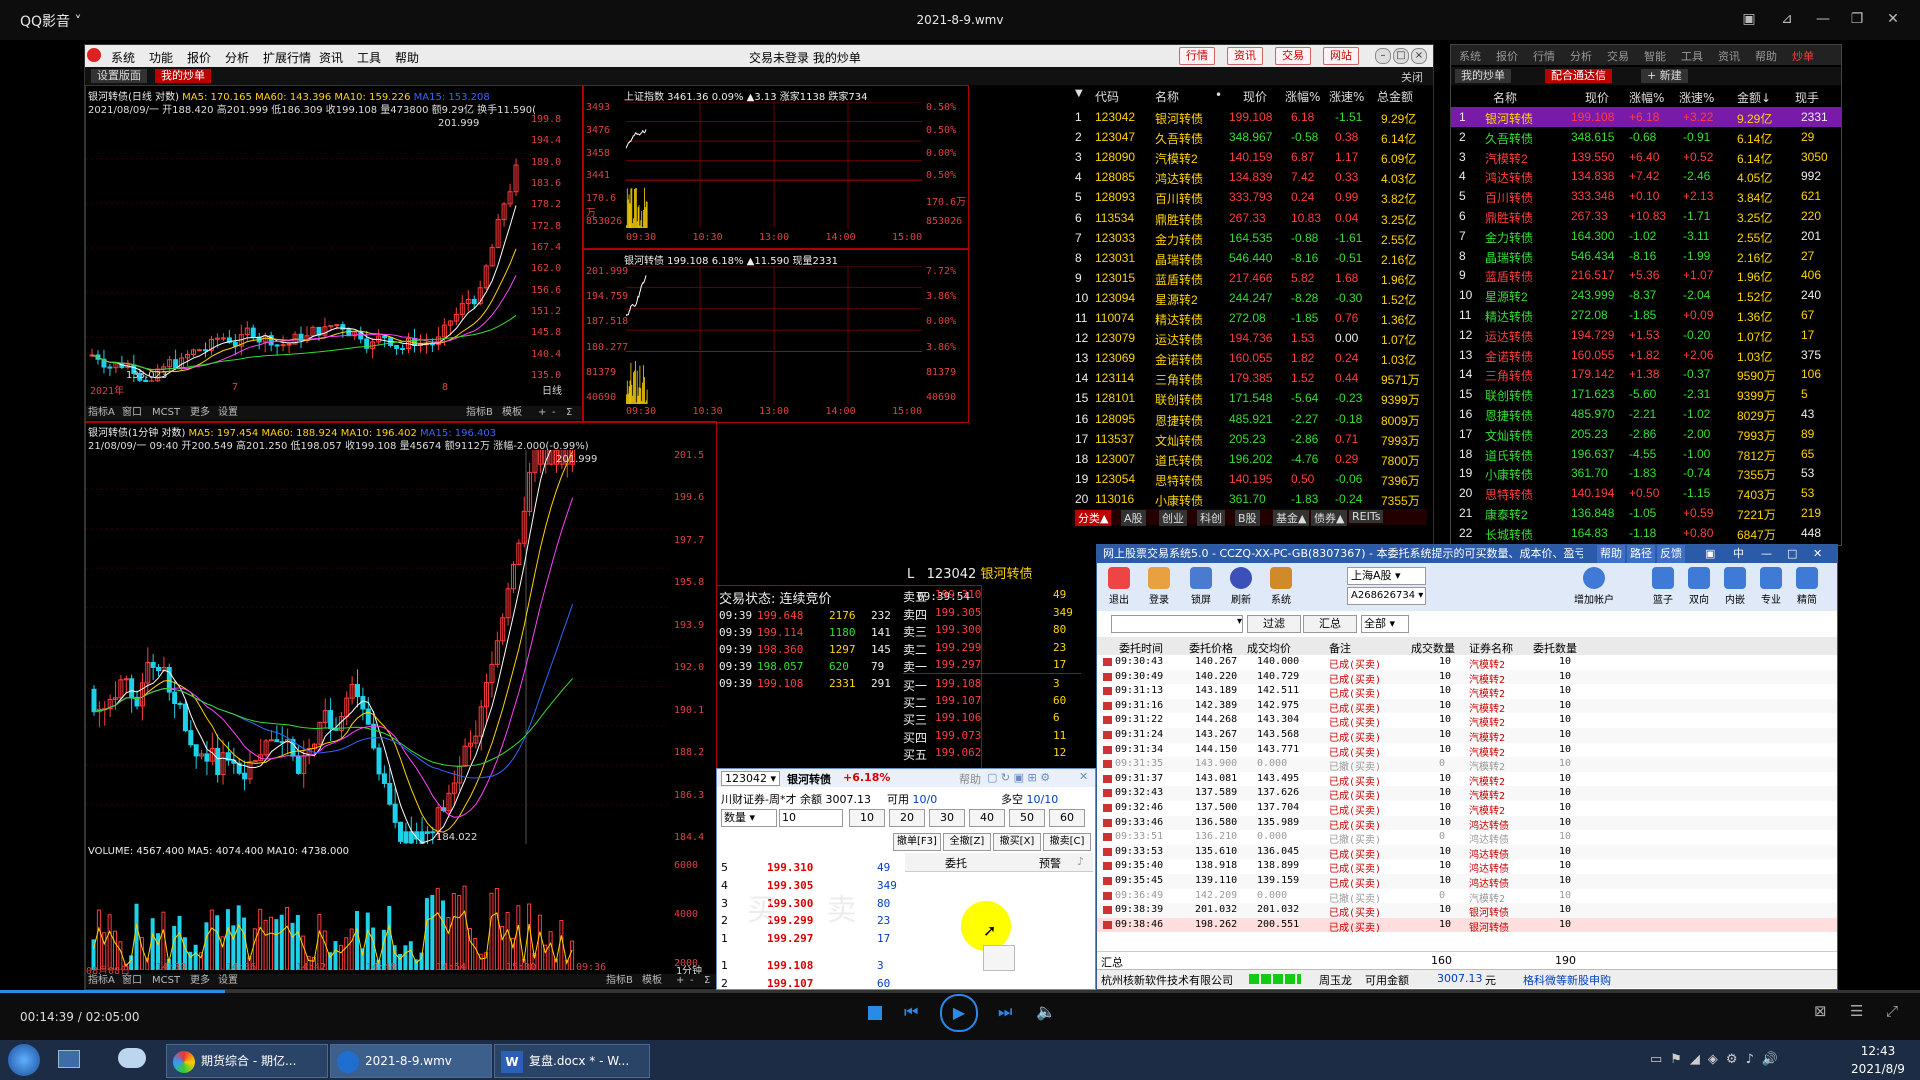 This screenshot has width=1920, height=1080. I want to click on table-row: 5 百川转债 333.348 +0.10 +2.13 3.84亿 621, so click(1646, 196).